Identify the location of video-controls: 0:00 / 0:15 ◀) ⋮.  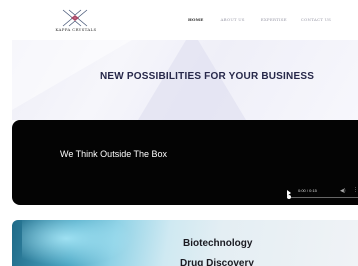
(322, 194).